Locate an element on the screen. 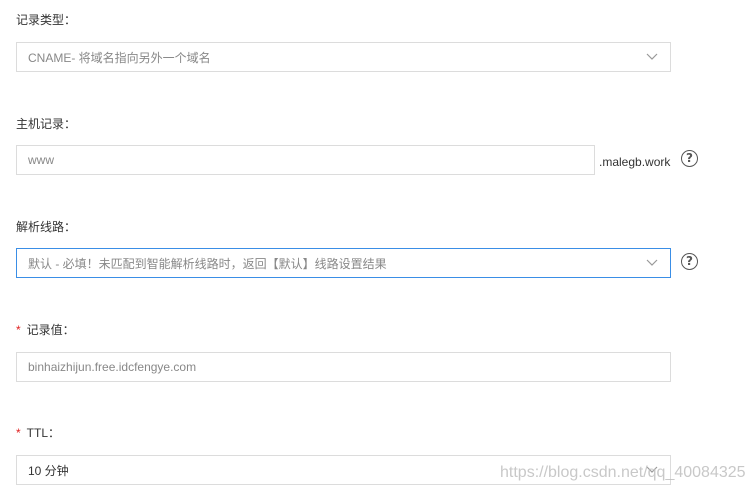 The width and height of the screenshot is (755, 494). record-value-label: 记录值： is located at coordinates (50, 330).